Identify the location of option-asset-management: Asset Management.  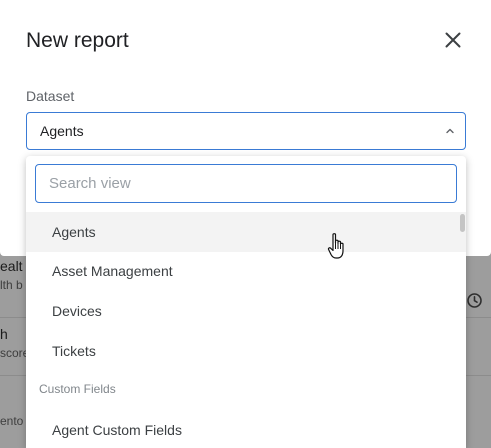
(246, 271).